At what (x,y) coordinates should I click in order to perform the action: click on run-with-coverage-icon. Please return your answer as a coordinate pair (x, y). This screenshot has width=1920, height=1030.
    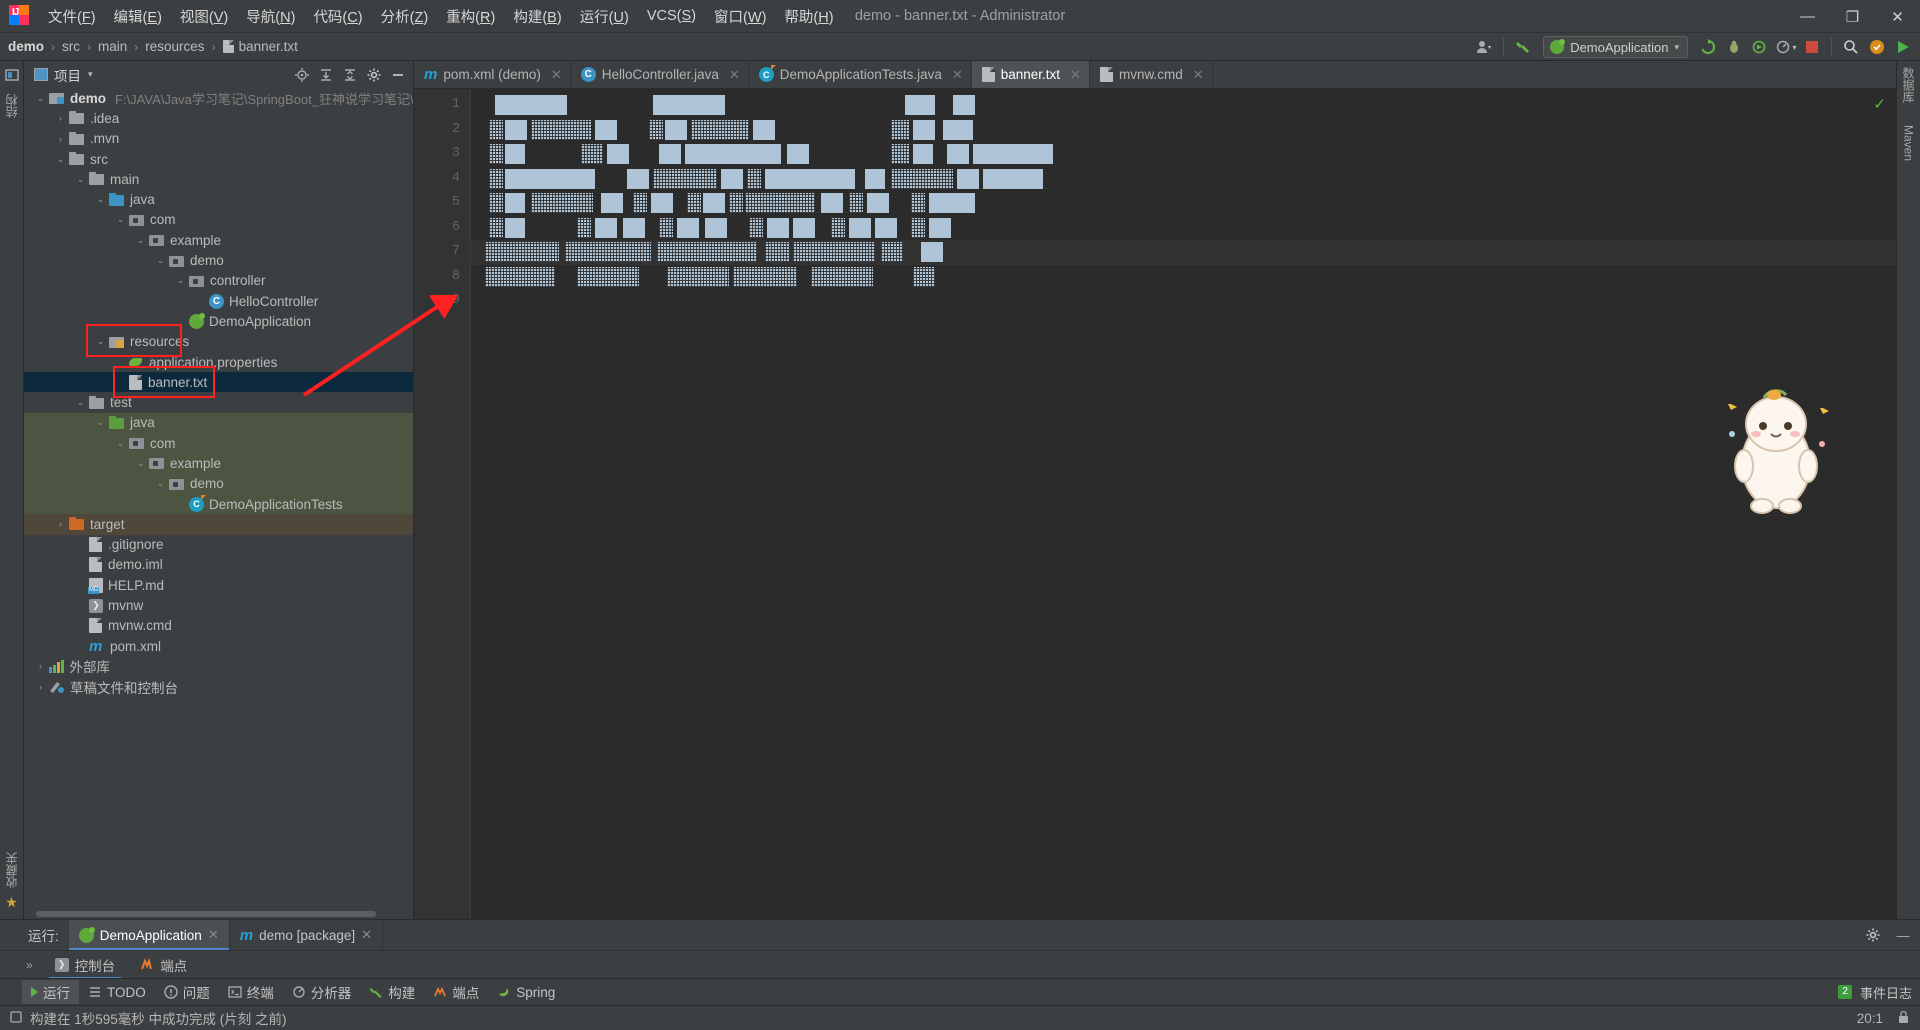
    Looking at the image, I should click on (1760, 47).